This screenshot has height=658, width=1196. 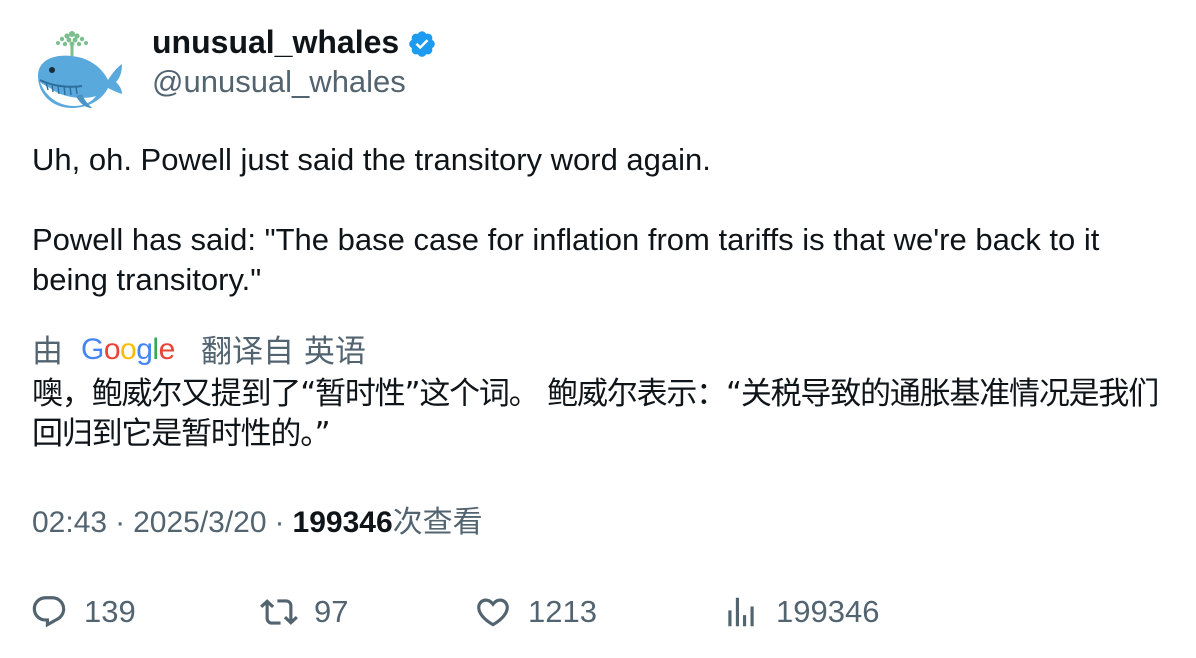 What do you see at coordinates (79, 71) in the screenshot?
I see `whale-avatar-icon` at bounding box center [79, 71].